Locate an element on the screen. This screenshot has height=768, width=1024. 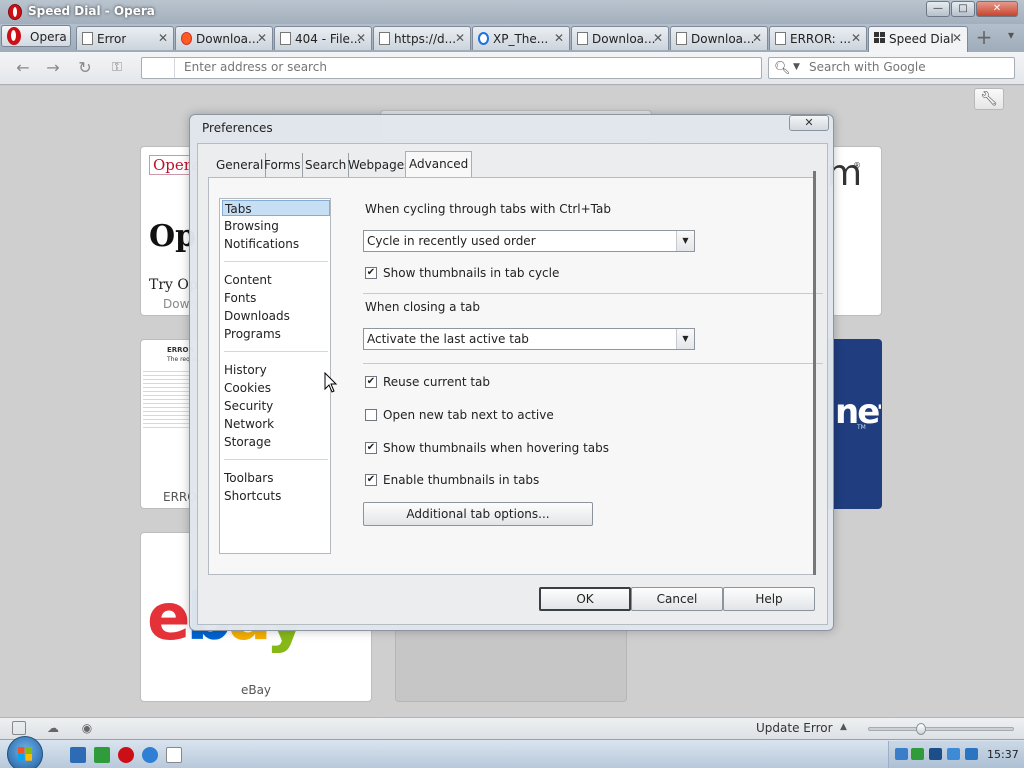
speed-dial-tile-net: net TM is located at coordinates (854, 424).